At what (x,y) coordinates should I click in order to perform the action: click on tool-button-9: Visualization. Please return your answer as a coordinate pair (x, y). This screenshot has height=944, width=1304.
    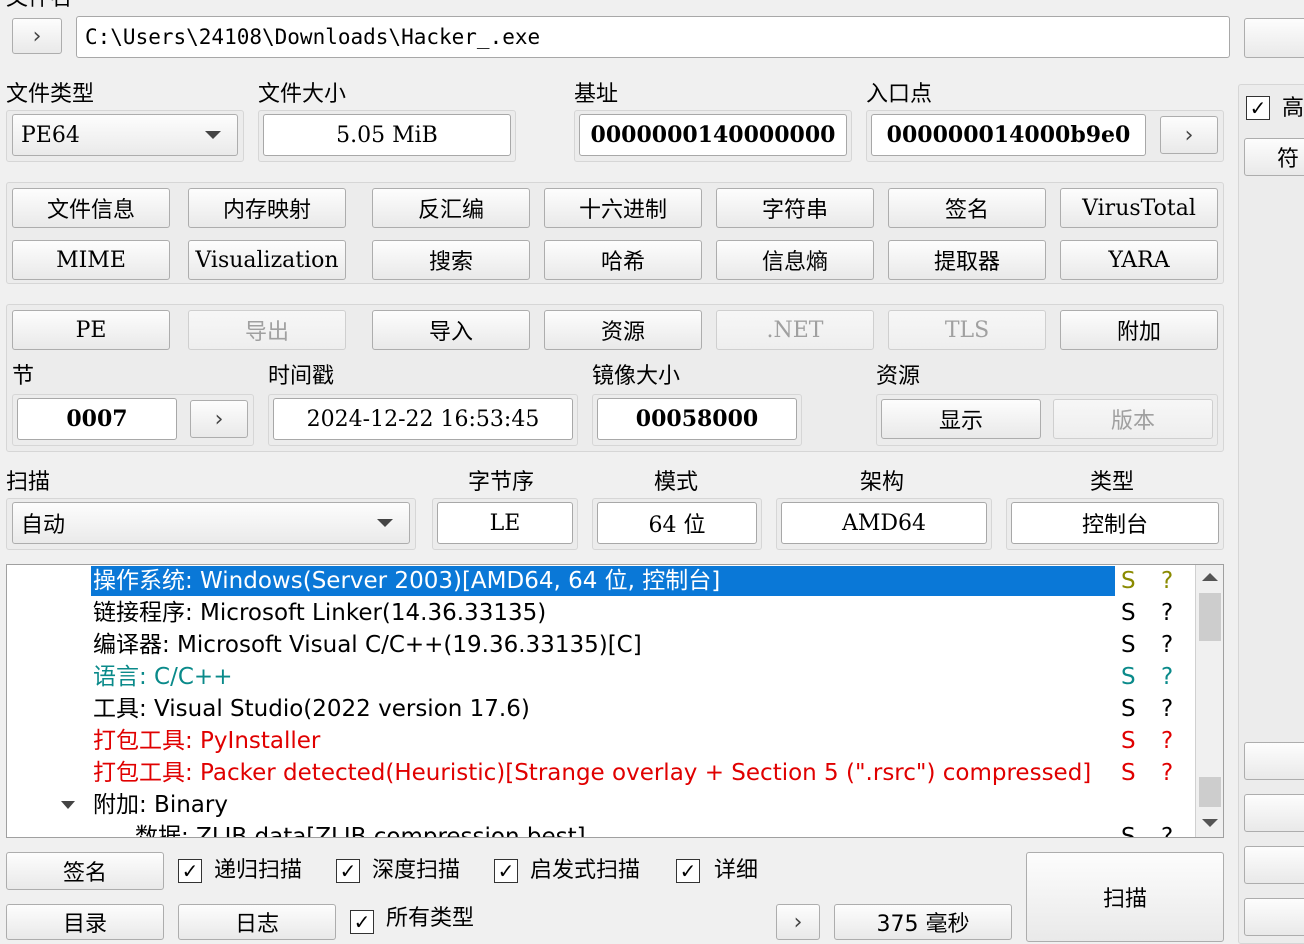
    Looking at the image, I should click on (267, 260).